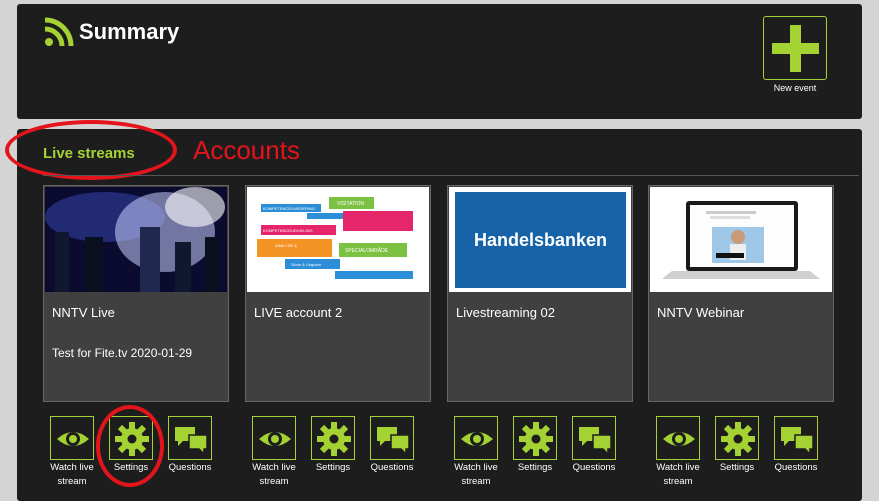  What do you see at coordinates (129, 31) in the screenshot?
I see `page-title: Summary` at bounding box center [129, 31].